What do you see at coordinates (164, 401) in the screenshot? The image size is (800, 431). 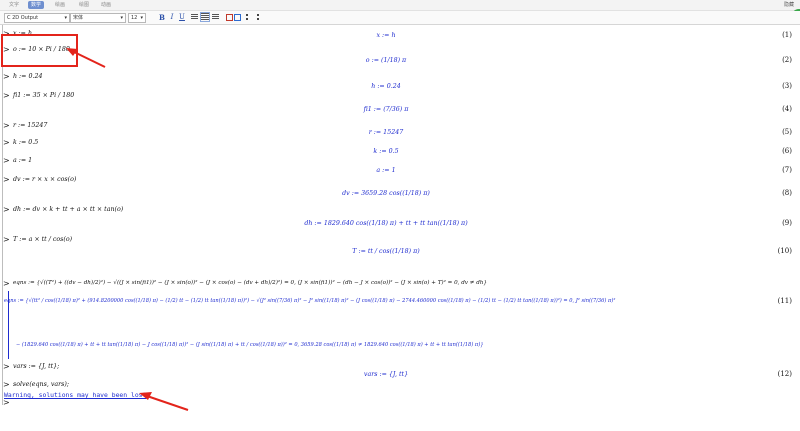 I see `arrow-to-warning` at bounding box center [164, 401].